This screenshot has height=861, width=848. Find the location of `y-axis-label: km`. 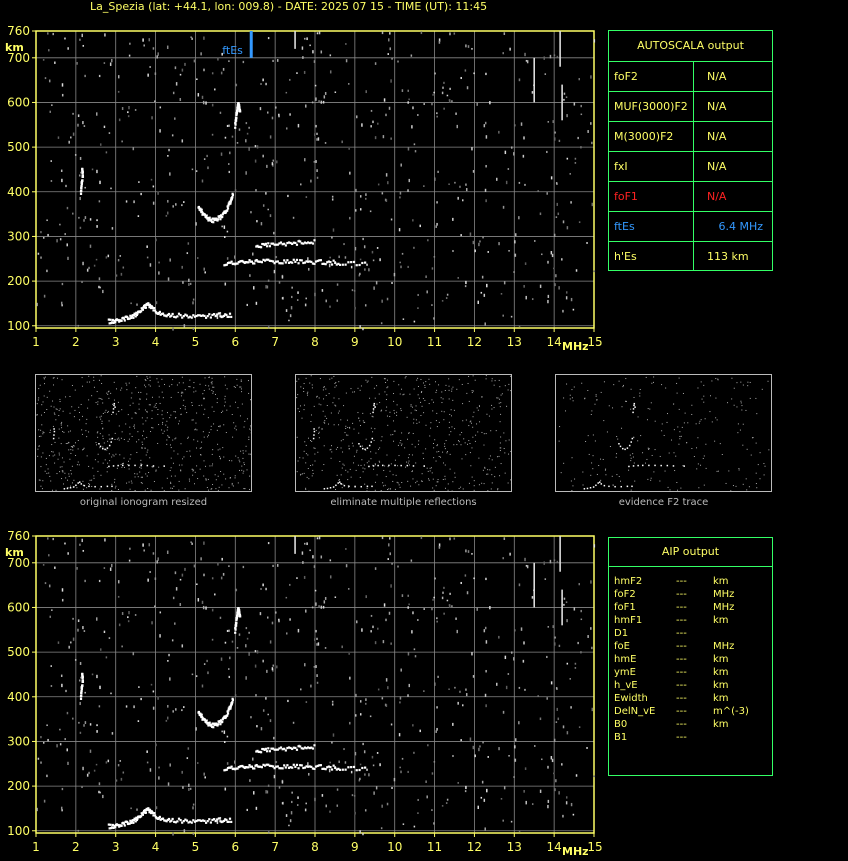

y-axis-label: km is located at coordinates (14, 47).